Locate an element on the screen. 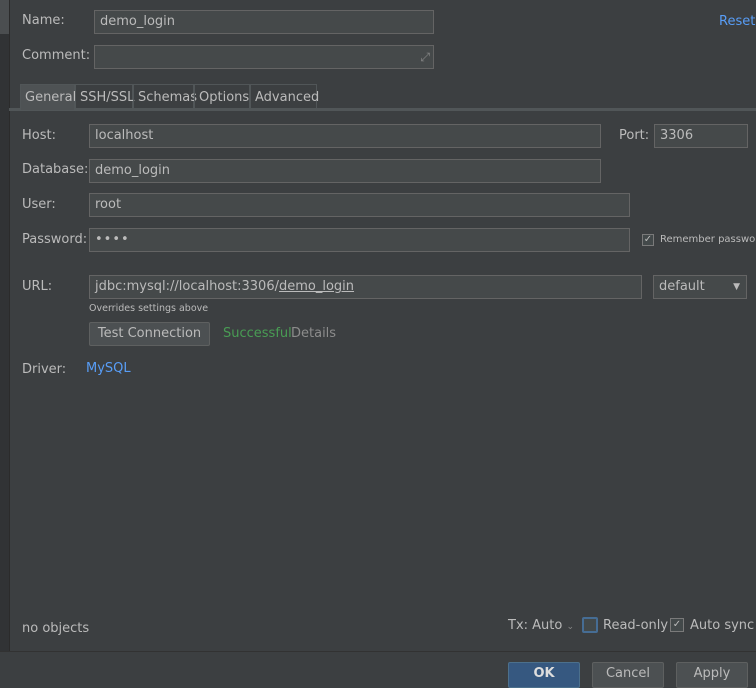  user-label: User: is located at coordinates (39, 204).